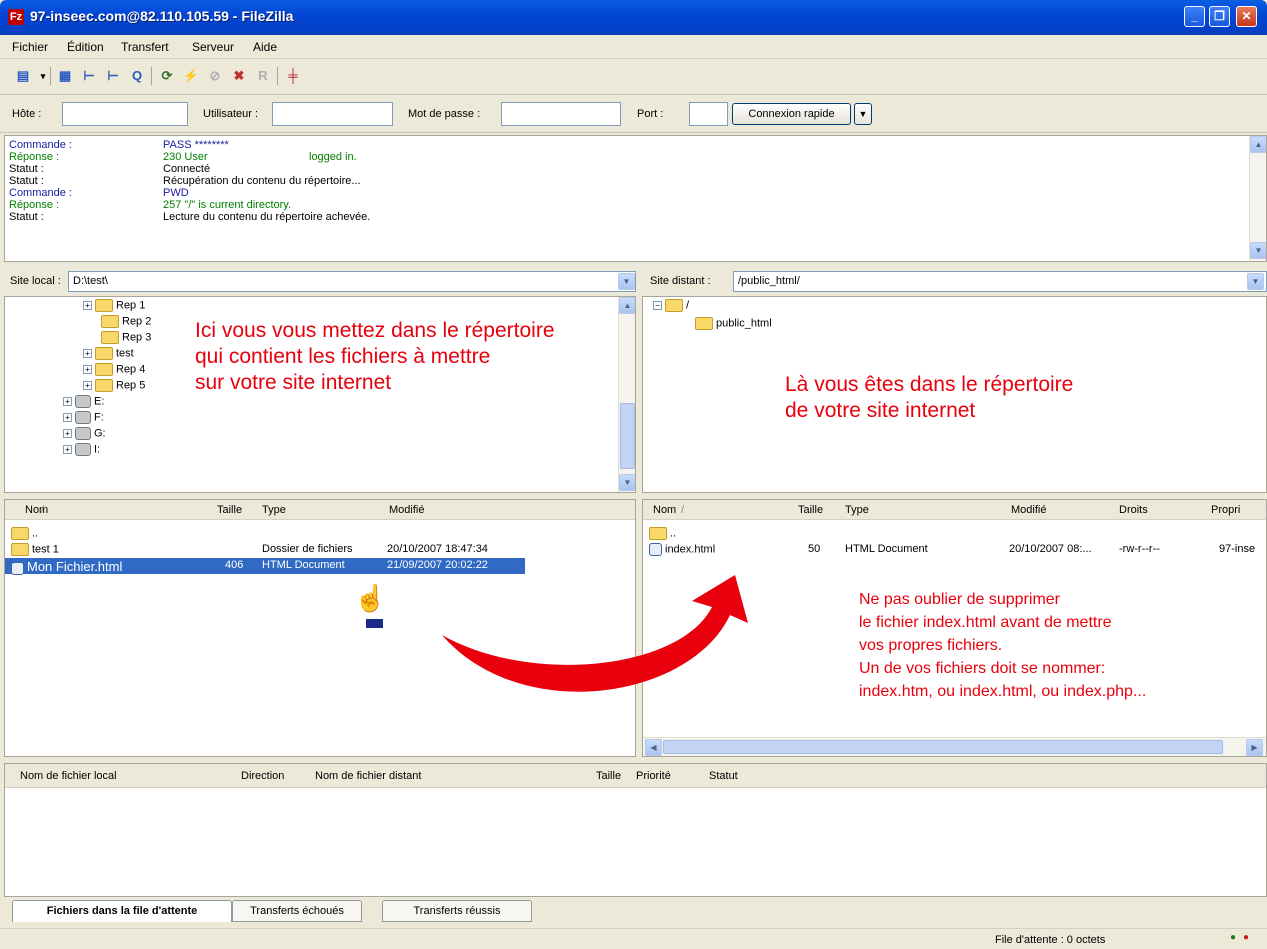  Describe the element at coordinates (953, 534) in the screenshot. I see `remote-file-row: ..` at that location.